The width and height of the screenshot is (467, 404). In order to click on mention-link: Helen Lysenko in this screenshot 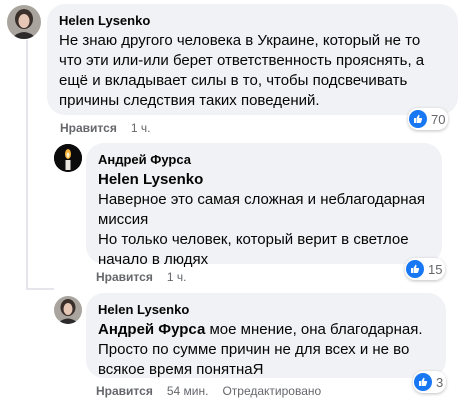, I will do `click(264, 180)`.